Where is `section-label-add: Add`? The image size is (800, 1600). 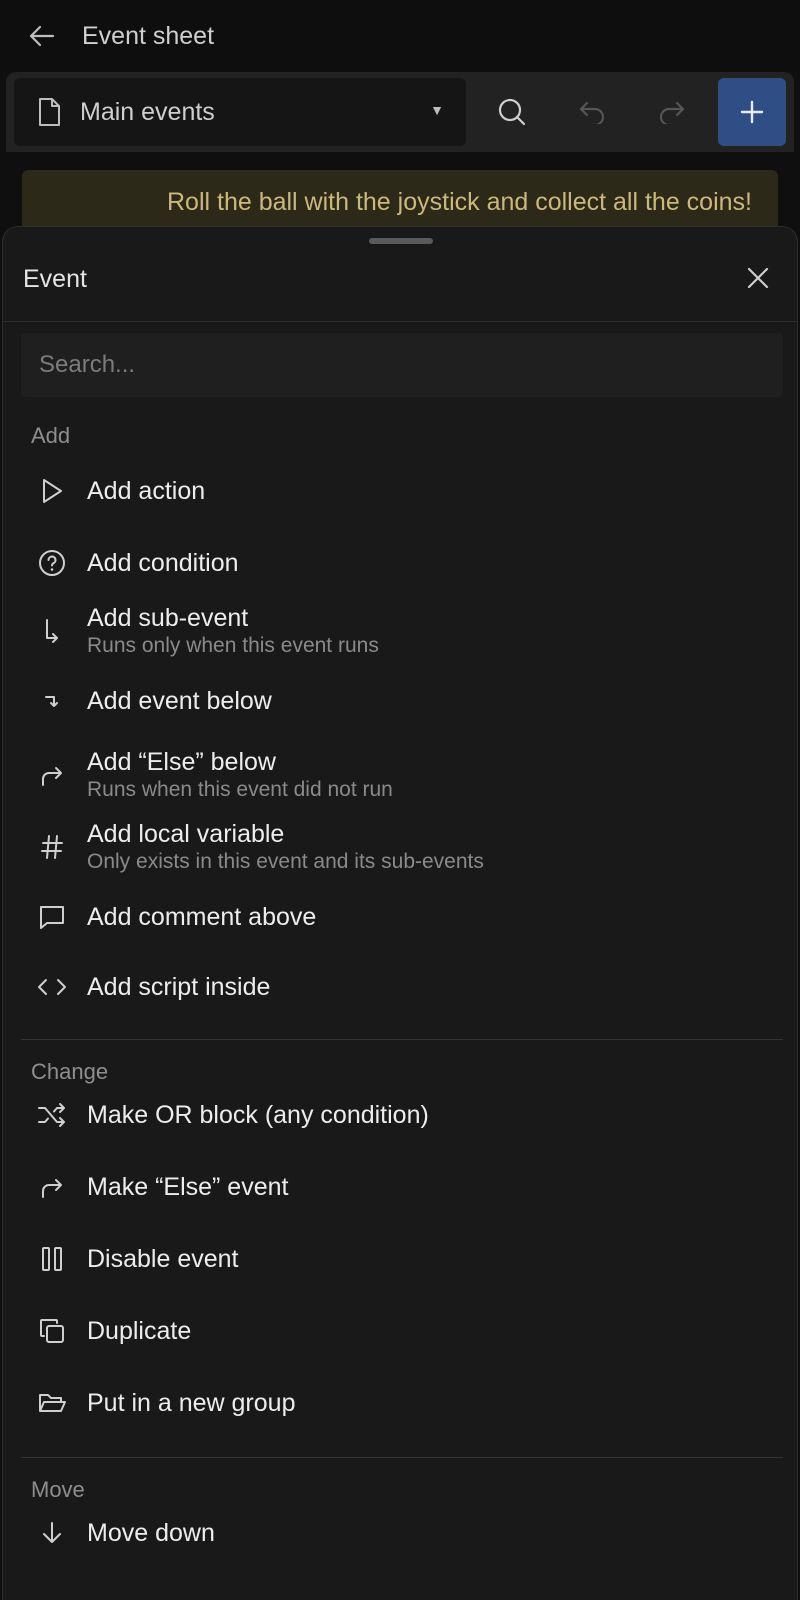 section-label-add: Add is located at coordinates (51, 435).